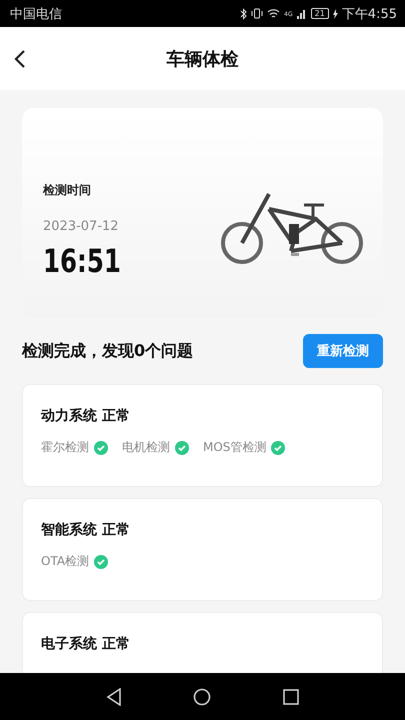  Describe the element at coordinates (301, 13) in the screenshot. I see `signal-icon` at that location.